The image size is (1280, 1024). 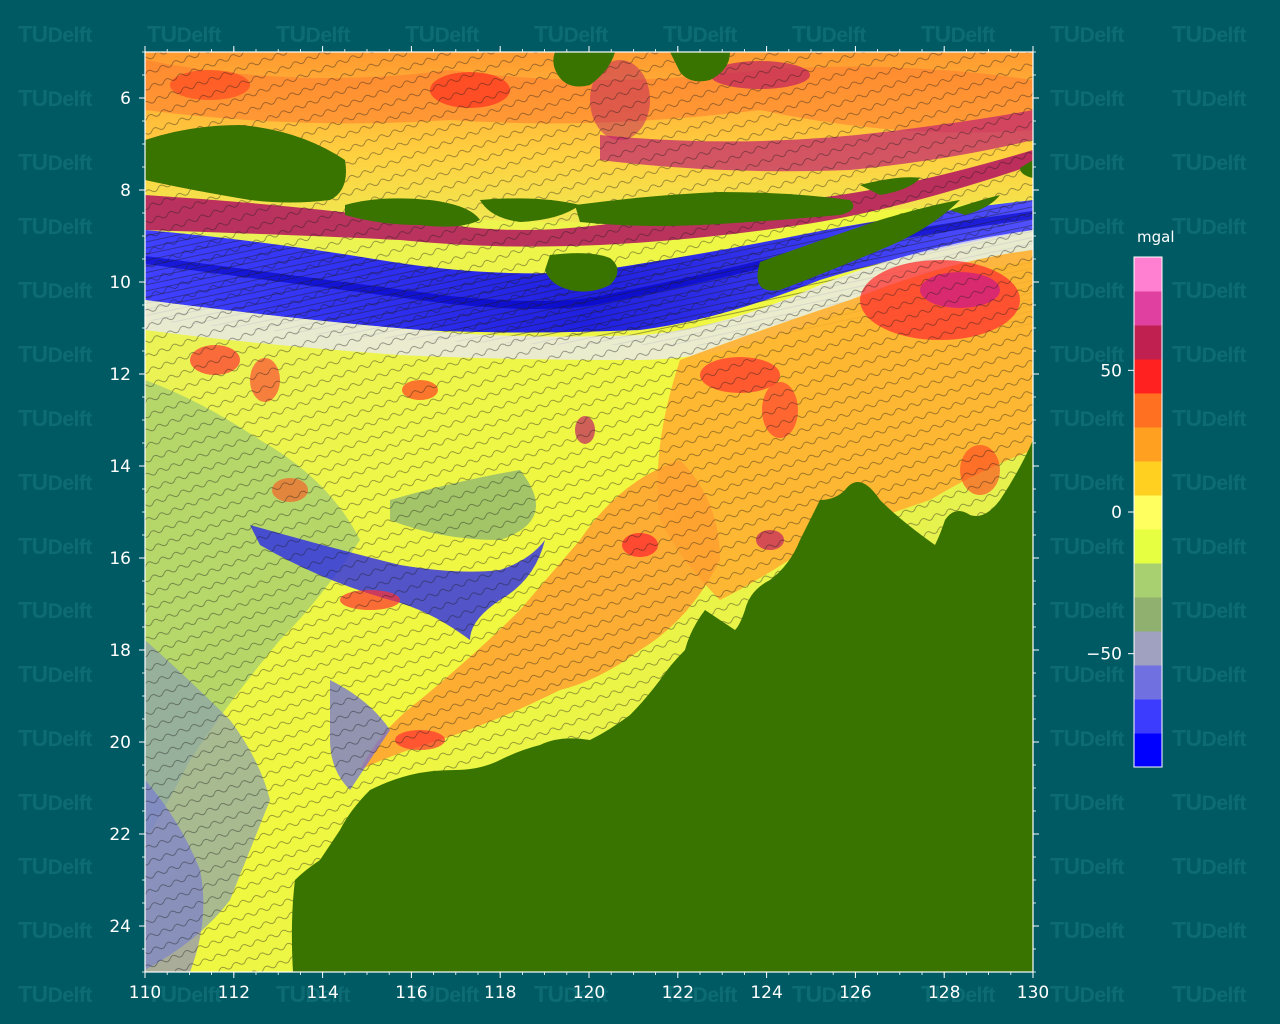 What do you see at coordinates (500, 993) in the screenshot?
I see `x-tick-label: 118` at bounding box center [500, 993].